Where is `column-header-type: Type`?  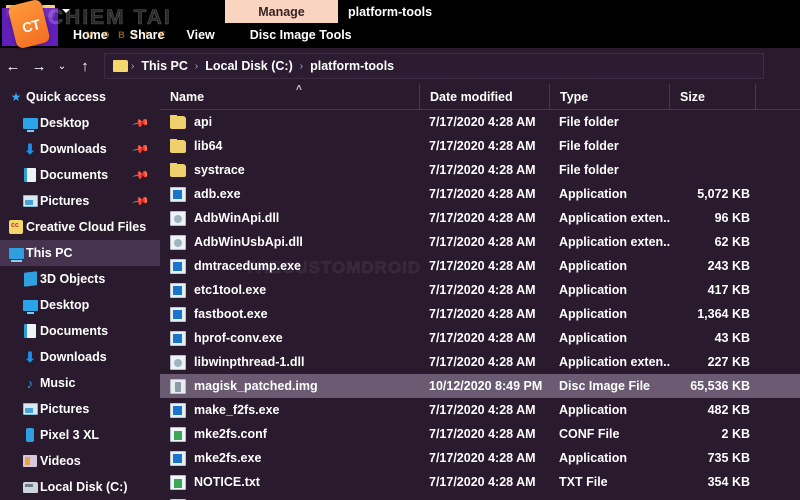 column-header-type: Type is located at coordinates (610, 96).